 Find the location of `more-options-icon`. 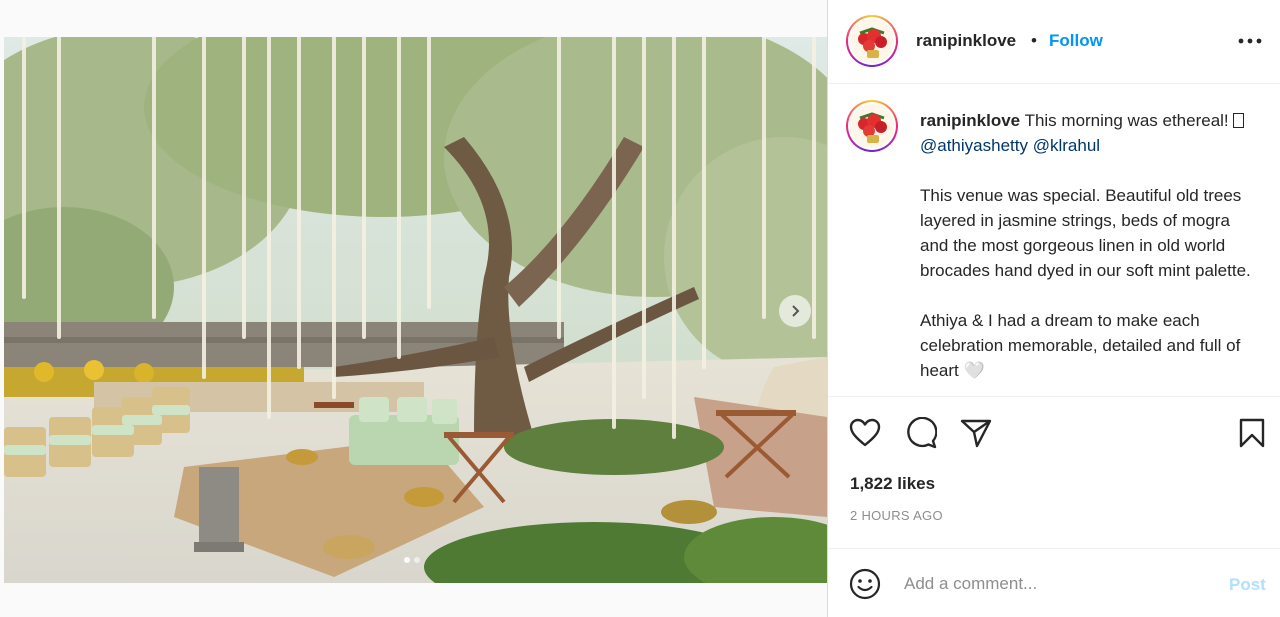

more-options-icon is located at coordinates (1250, 41).